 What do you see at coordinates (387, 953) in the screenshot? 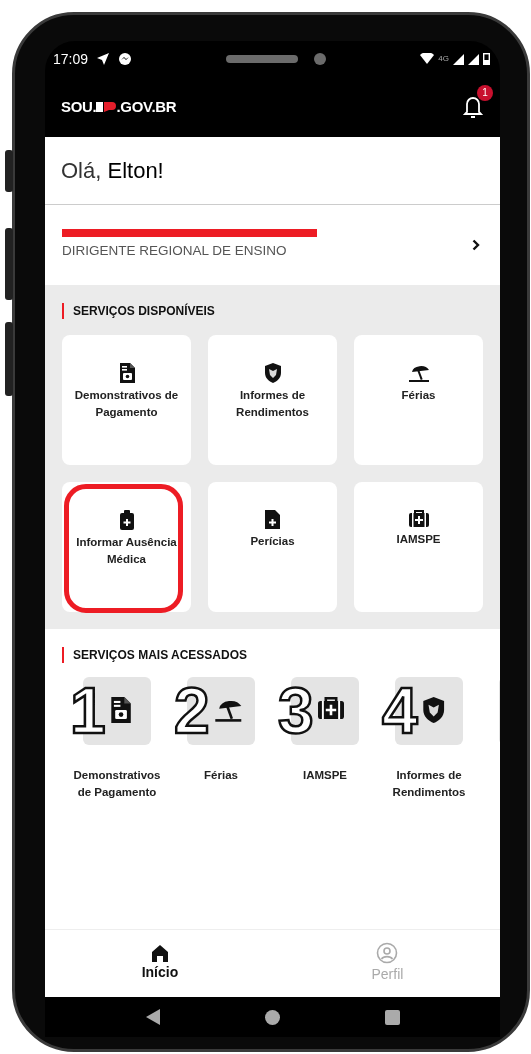
I see `person-icon` at bounding box center [387, 953].